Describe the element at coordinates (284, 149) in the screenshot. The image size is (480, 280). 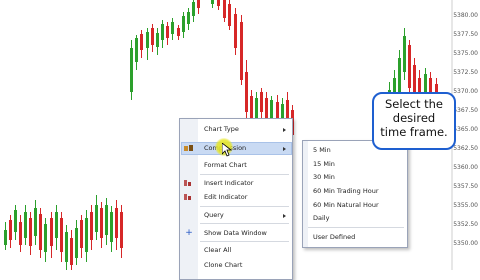
I see `submenu-arrow-icon` at that location.